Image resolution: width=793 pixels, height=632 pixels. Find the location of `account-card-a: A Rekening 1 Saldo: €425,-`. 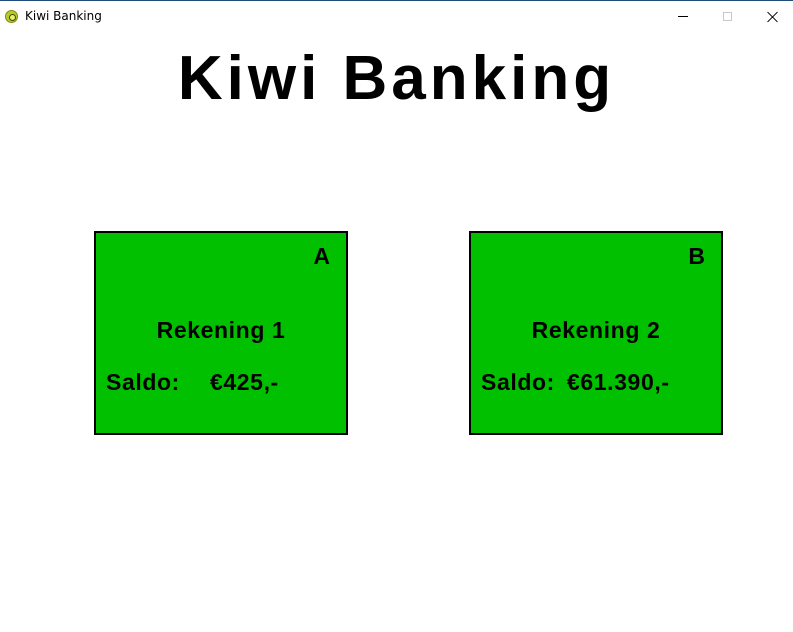

account-card-a: A Rekening 1 Saldo: €425,- is located at coordinates (221, 333).